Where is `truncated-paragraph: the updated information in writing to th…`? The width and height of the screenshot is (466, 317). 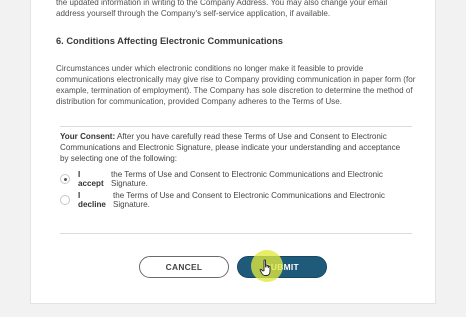
truncated-paragraph: the updated information in writing to th… is located at coordinates (222, 9).